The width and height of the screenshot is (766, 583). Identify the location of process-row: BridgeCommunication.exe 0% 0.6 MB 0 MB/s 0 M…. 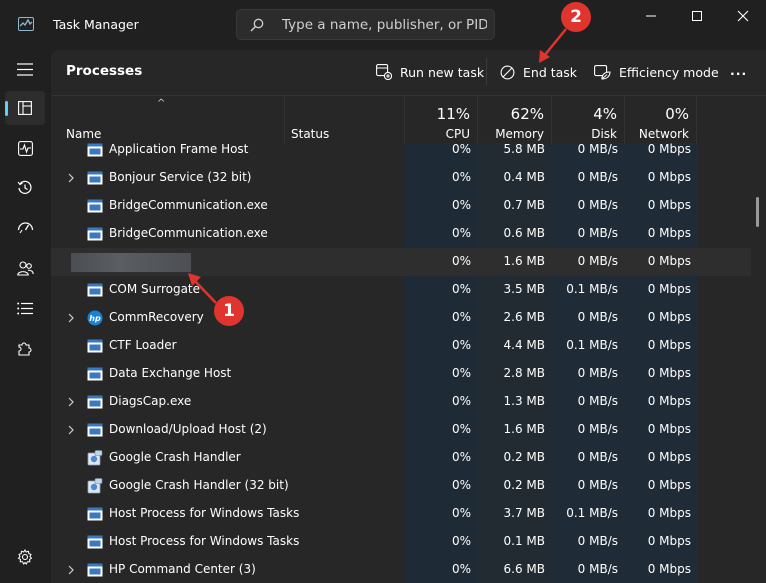
(401, 234).